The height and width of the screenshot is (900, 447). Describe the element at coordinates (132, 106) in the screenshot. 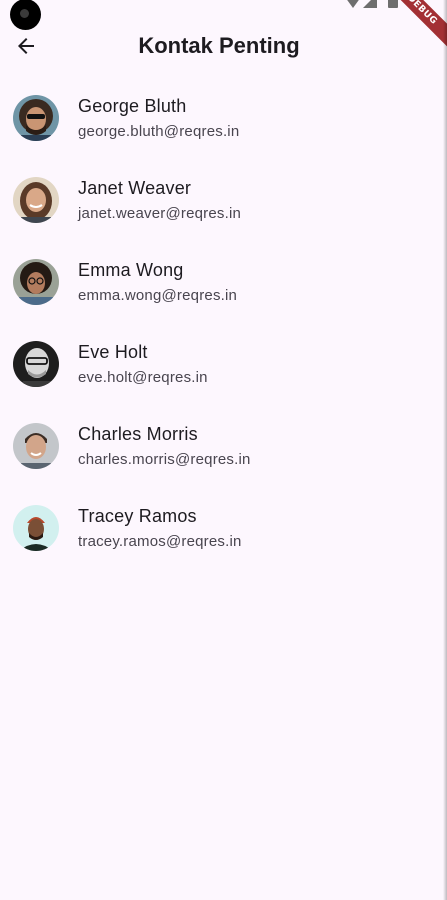

I see `contact-name: George Bluth` at that location.